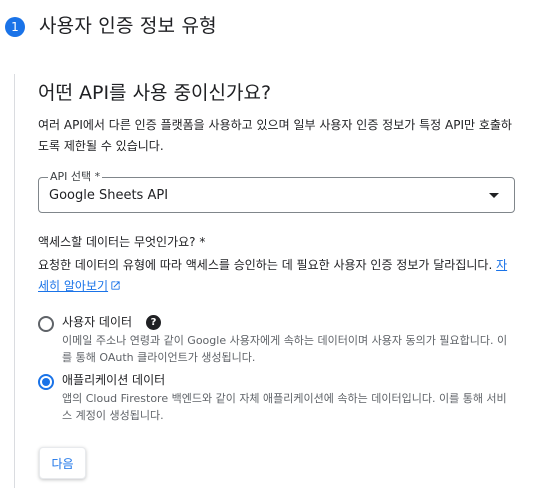  What do you see at coordinates (128, 26) in the screenshot?
I see `step-title: 사용자 인증 정보 유형` at bounding box center [128, 26].